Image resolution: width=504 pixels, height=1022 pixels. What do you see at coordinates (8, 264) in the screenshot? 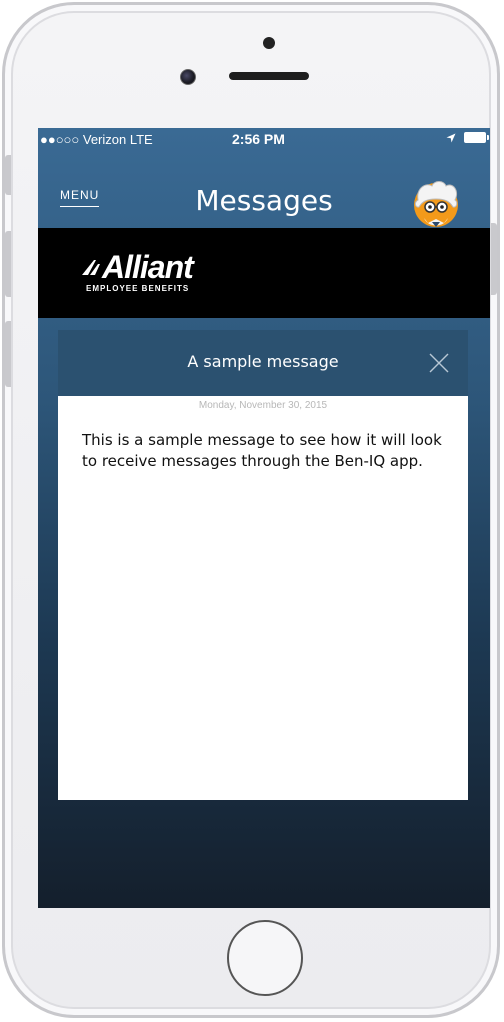
I see `volume-up-button` at bounding box center [8, 264].